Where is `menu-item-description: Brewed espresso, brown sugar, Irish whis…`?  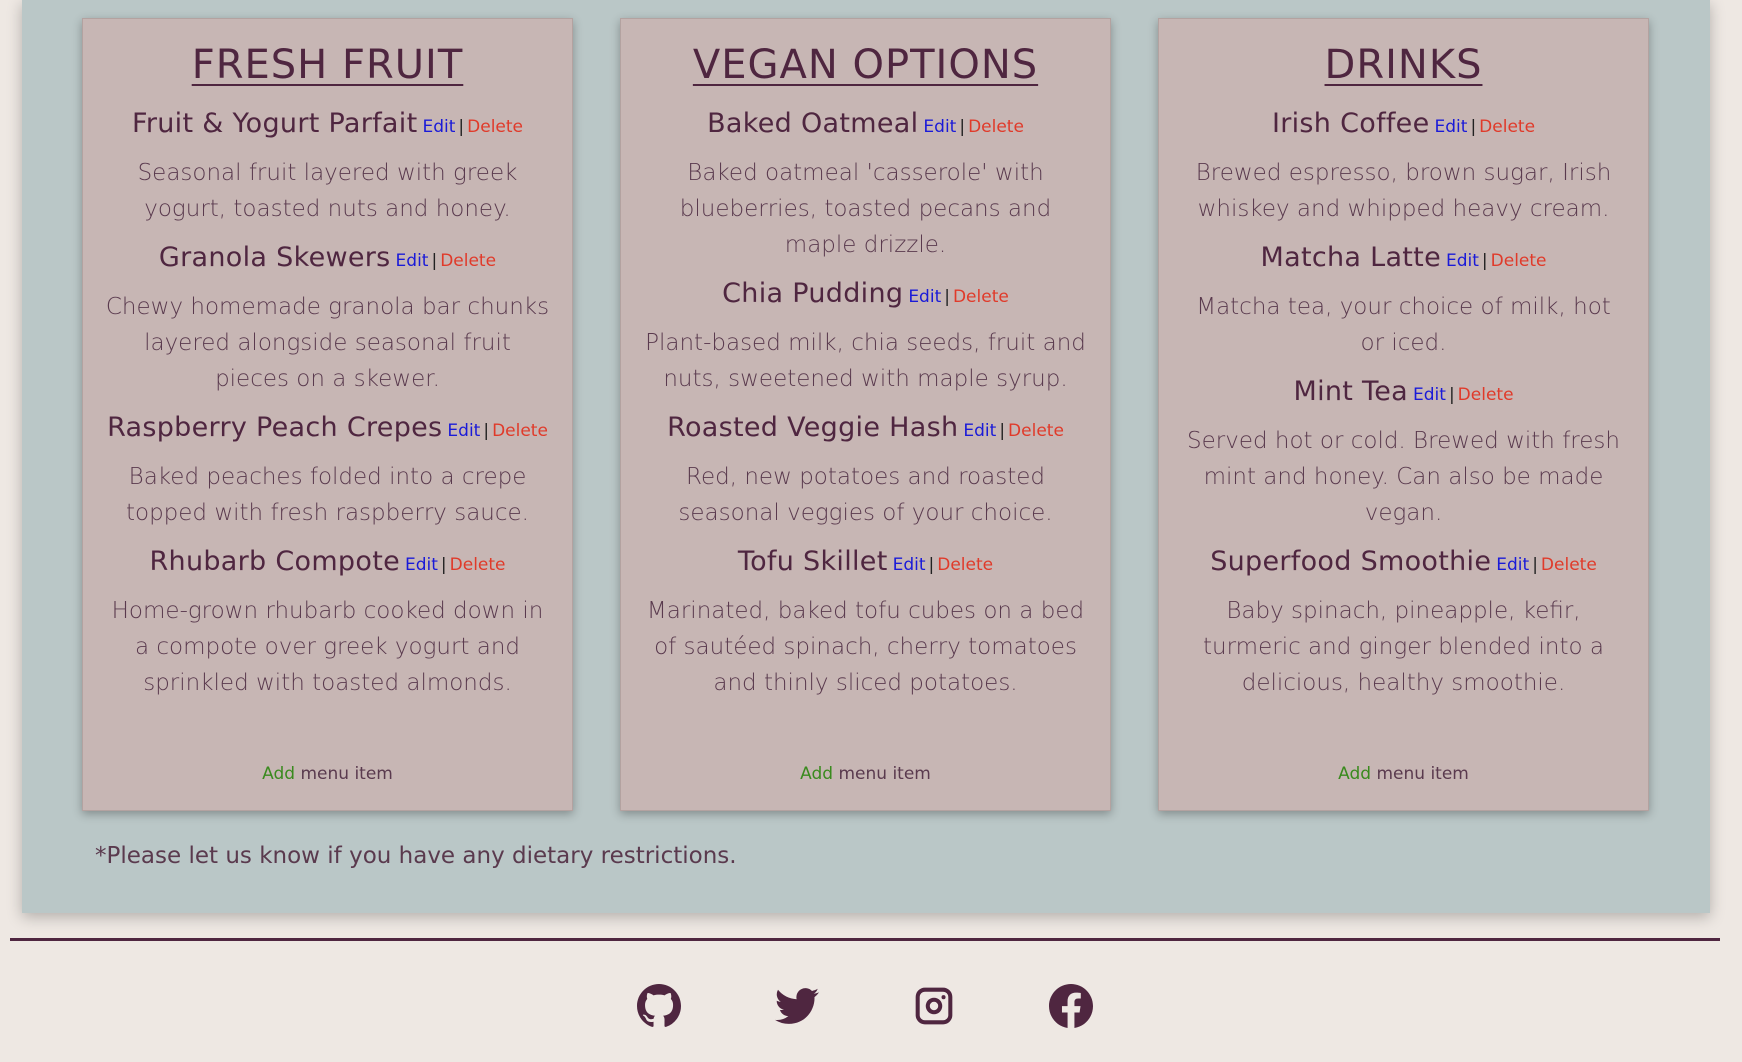
menu-item-description: Brewed espresso, brown sugar, Irish whis… is located at coordinates (1403, 191).